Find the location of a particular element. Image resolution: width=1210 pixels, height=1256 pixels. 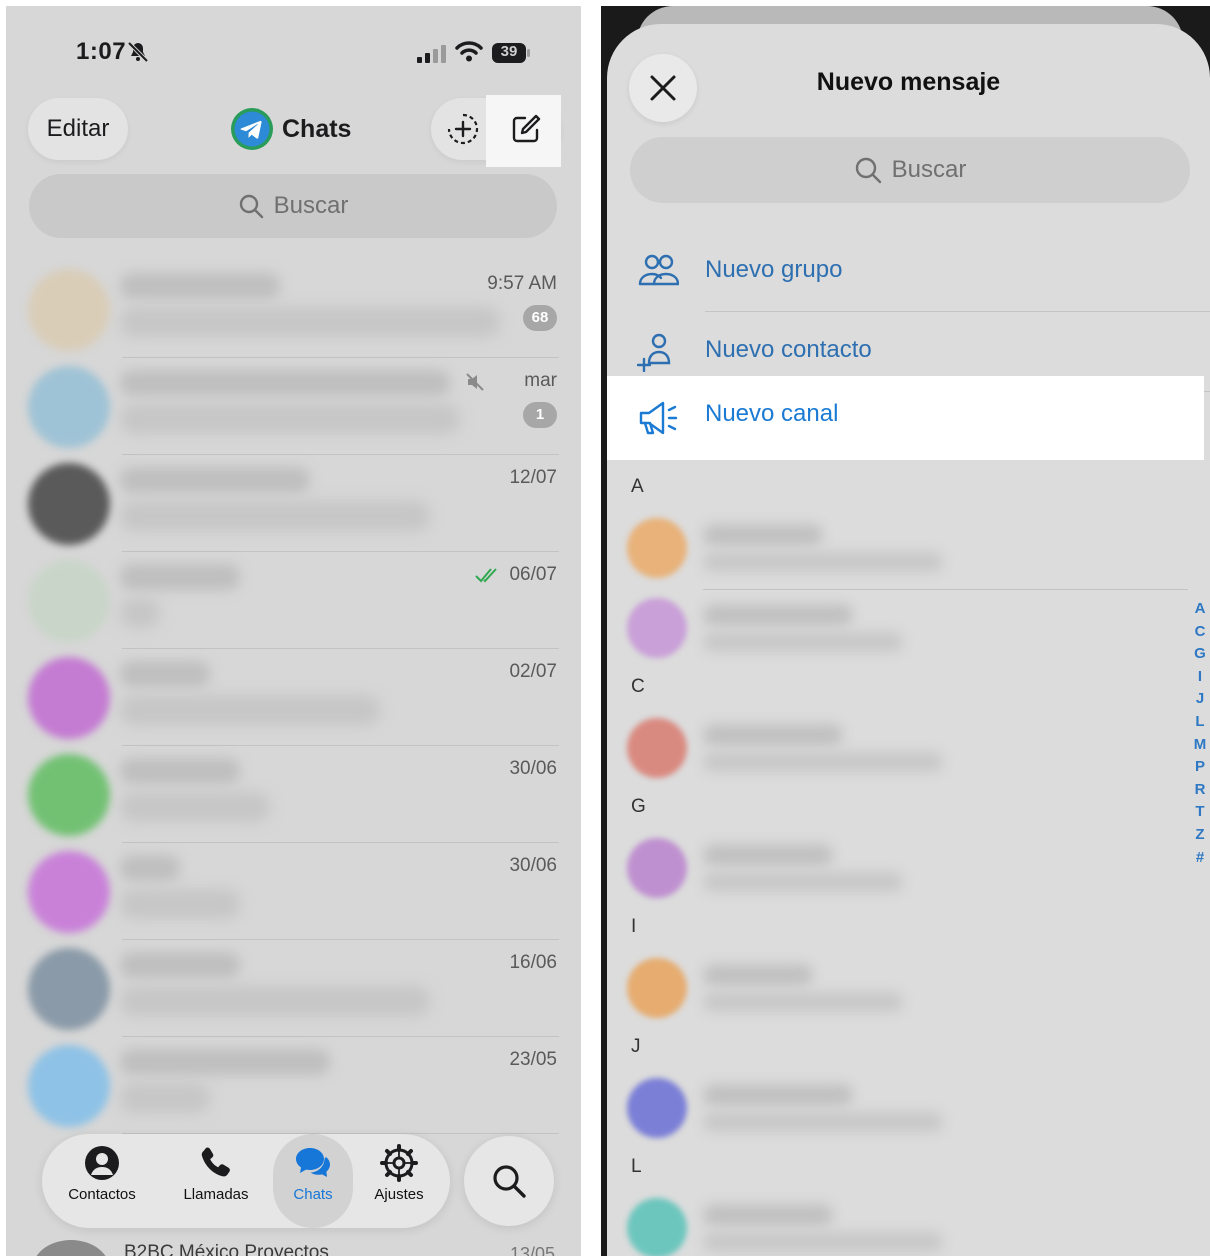

compose-icon is located at coordinates (526, 129).